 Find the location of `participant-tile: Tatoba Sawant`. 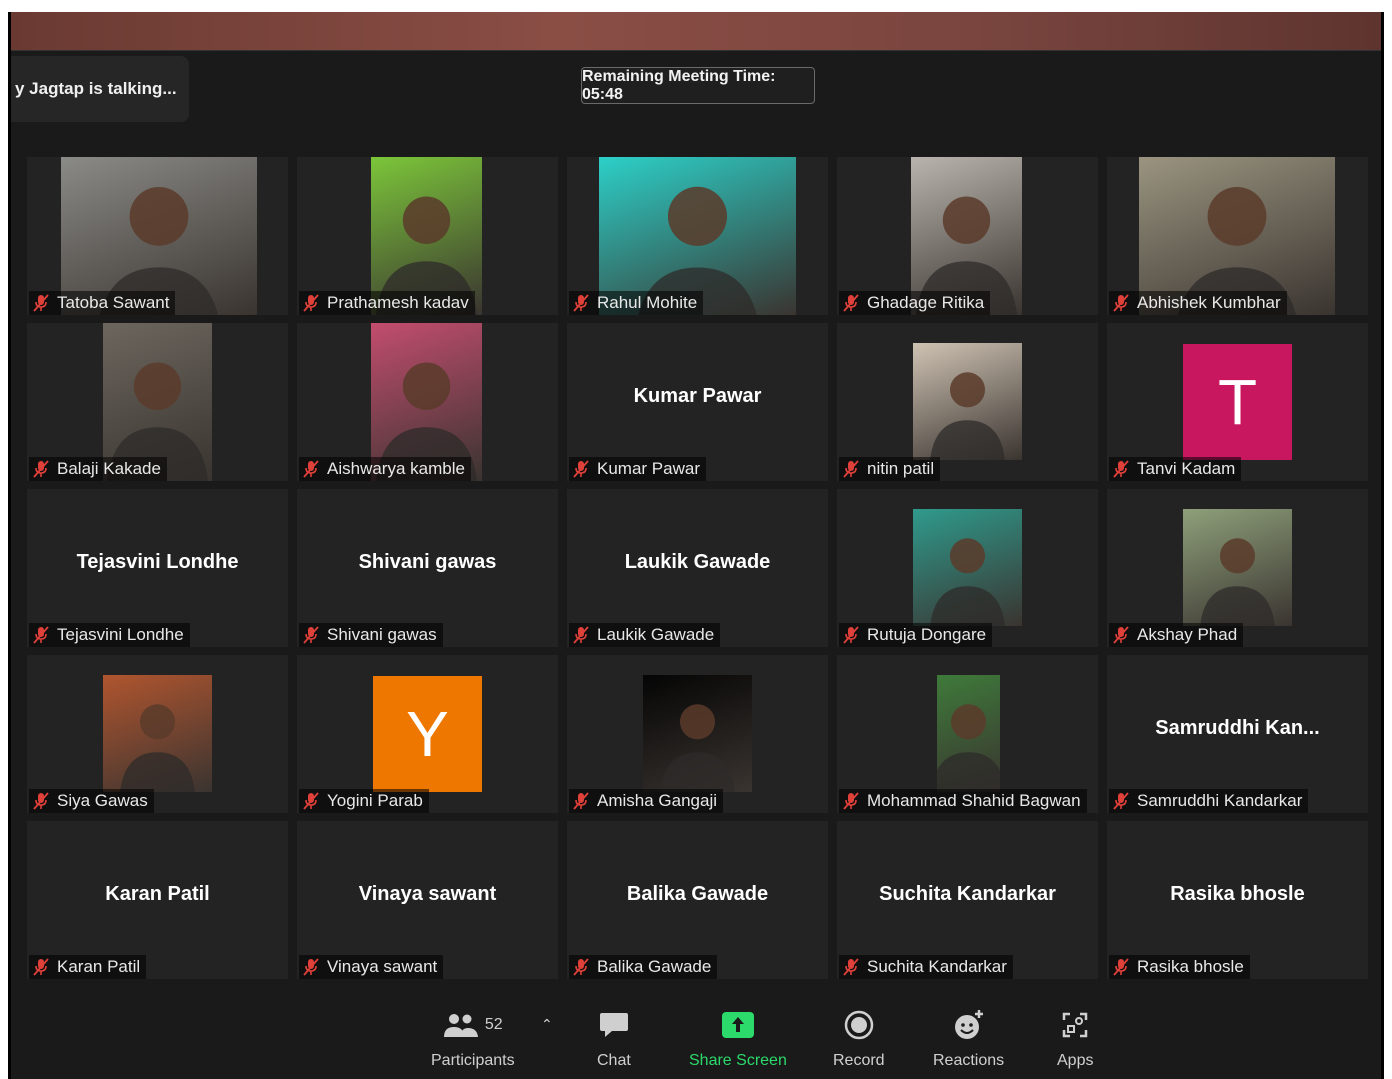

participant-tile: Tatoba Sawant is located at coordinates (157, 236).